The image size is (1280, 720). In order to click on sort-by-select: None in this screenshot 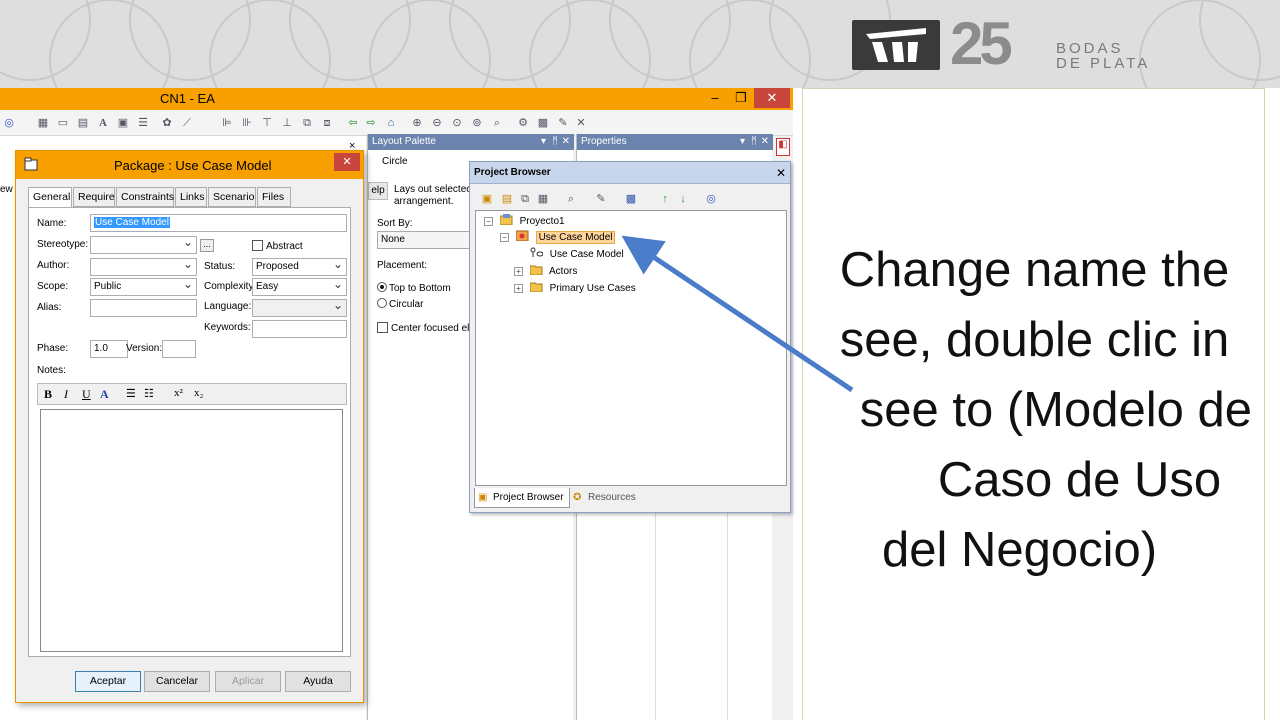, I will do `click(425, 240)`.